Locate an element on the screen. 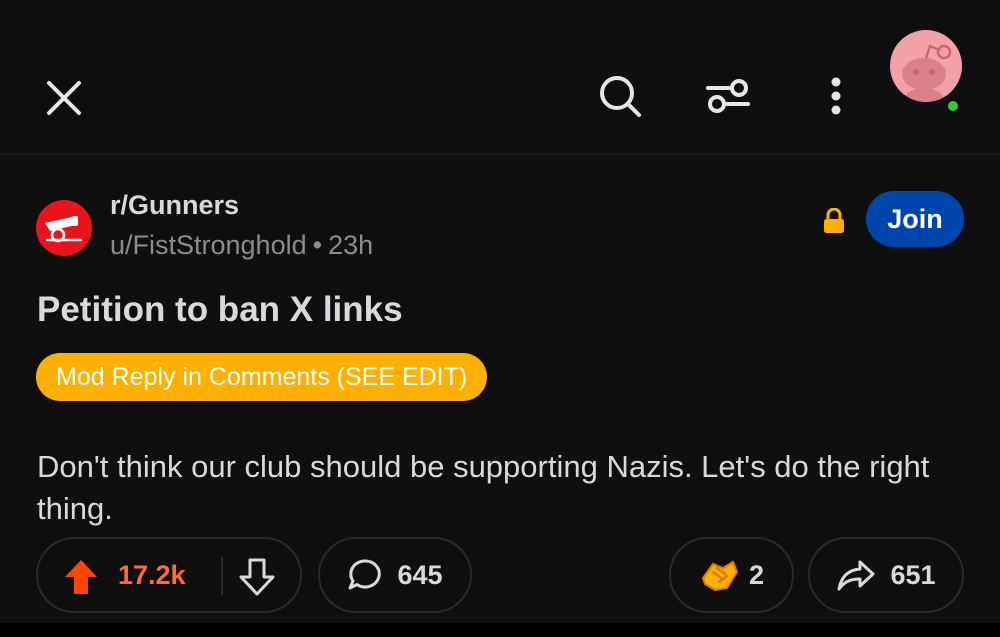 The image size is (1000, 637). filter-button is located at coordinates (728, 96).